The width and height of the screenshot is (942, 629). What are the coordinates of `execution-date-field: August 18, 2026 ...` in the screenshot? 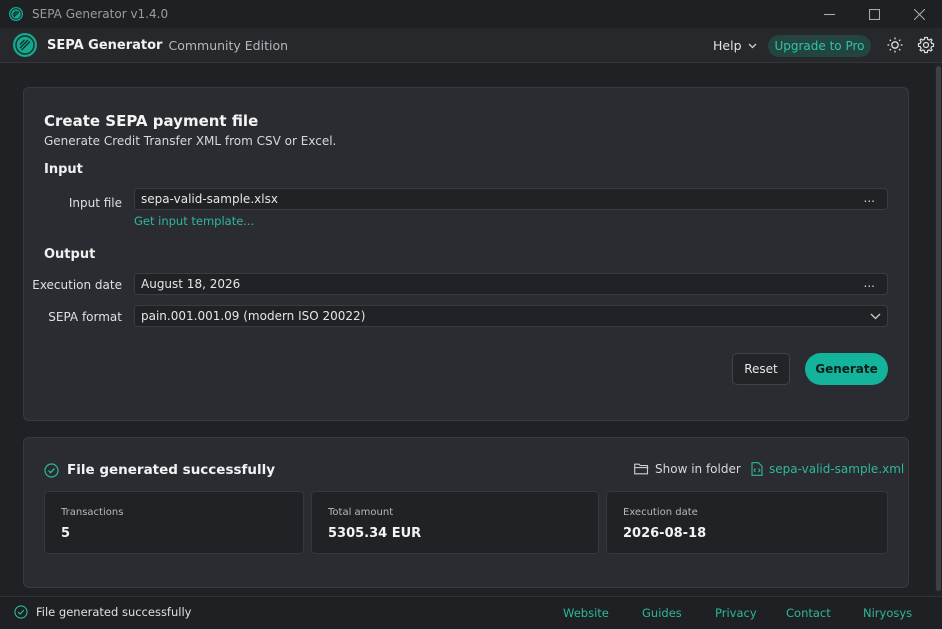 It's located at (511, 284).